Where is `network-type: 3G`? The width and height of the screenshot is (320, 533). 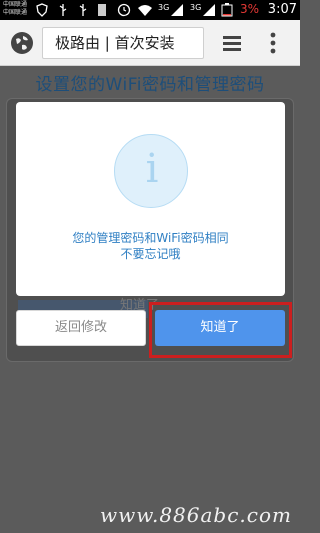
network-type: 3G is located at coordinates (164, 7).